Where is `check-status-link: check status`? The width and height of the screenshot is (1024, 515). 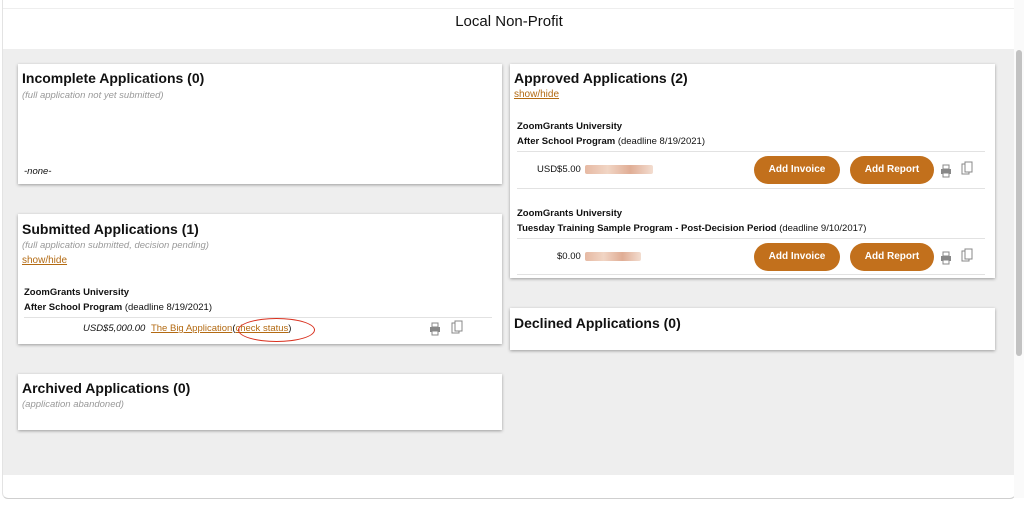 check-status-link: check status is located at coordinates (261, 328).